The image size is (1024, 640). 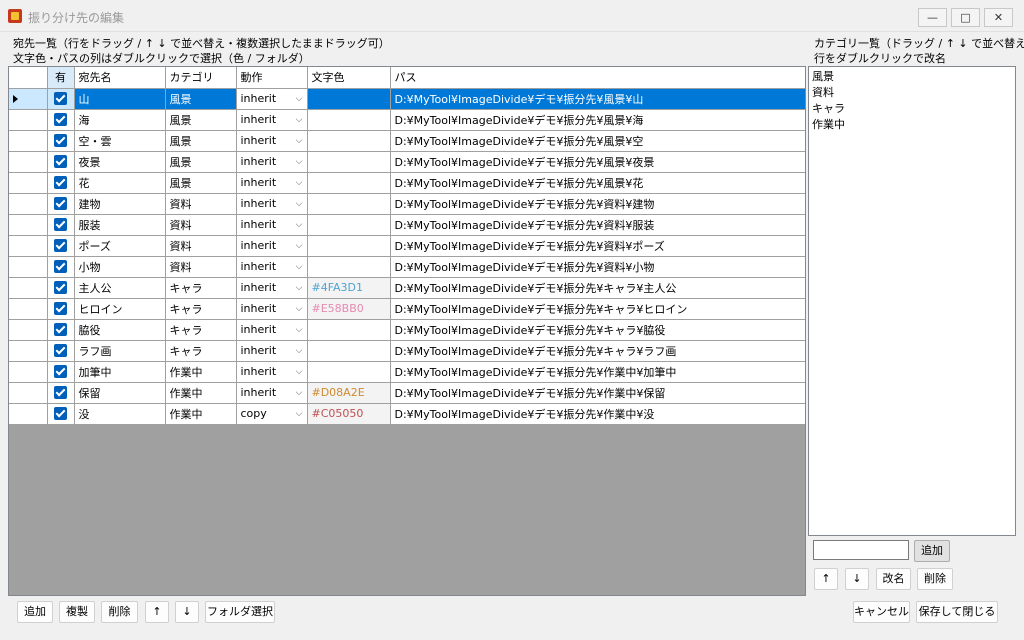 I want to click on path-cell: D:¥MyTool¥ImageDivide¥デモ¥振分先¥風景¥海, so click(x=597, y=120).